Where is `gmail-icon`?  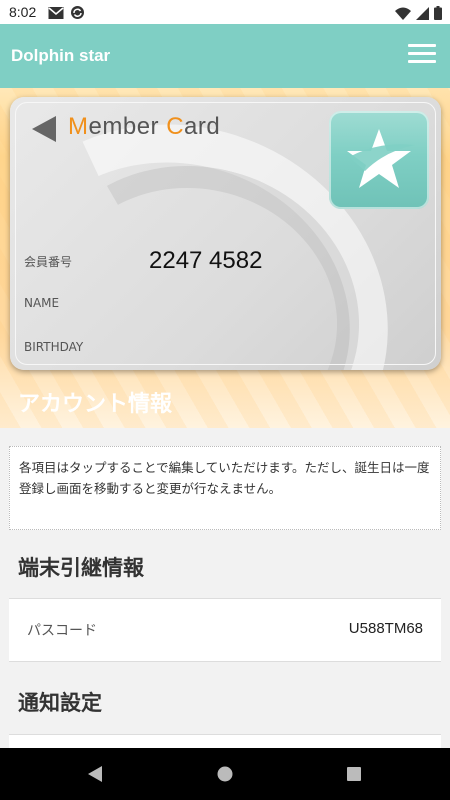
gmail-icon is located at coordinates (56, 14).